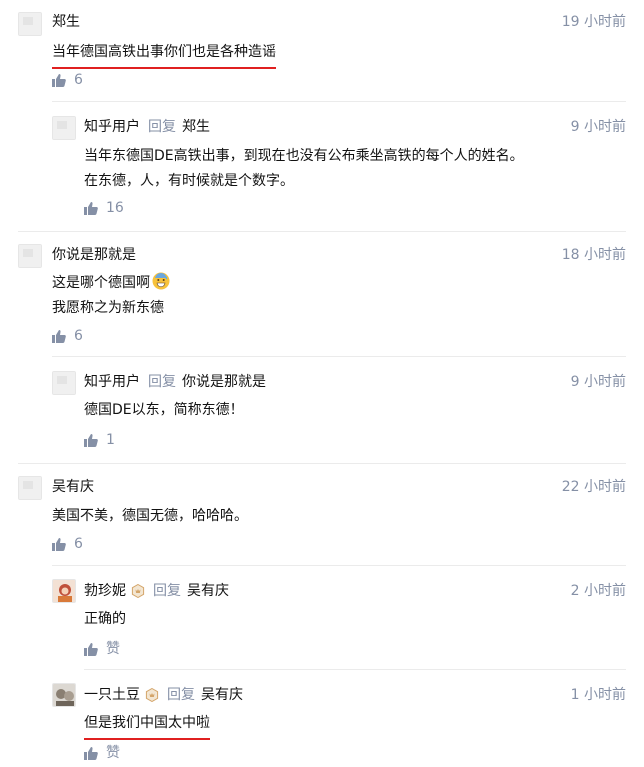 The height and width of the screenshot is (767, 644). Describe the element at coordinates (163, 695) in the screenshot. I see `reply-header: 一只土豆 回复 吴有庆` at that location.